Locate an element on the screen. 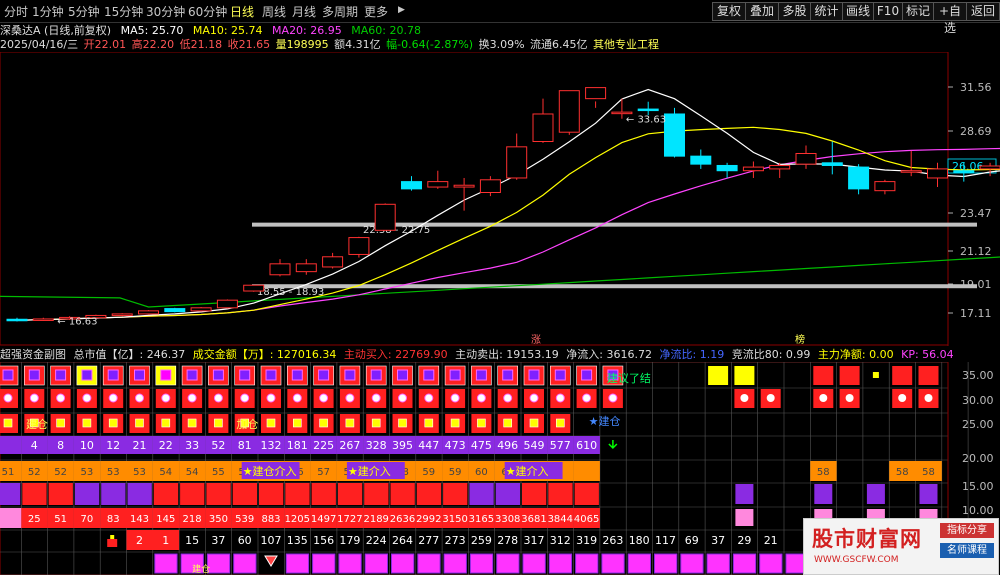  toolbar-button-4: 画线 is located at coordinates (858, 11).